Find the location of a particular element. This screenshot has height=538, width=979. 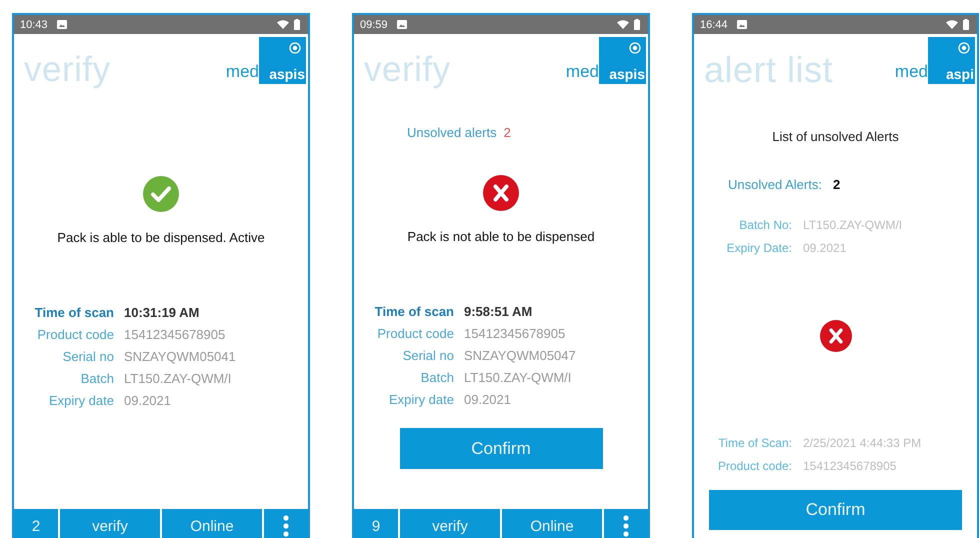

status-time: 09:59 is located at coordinates (374, 24).